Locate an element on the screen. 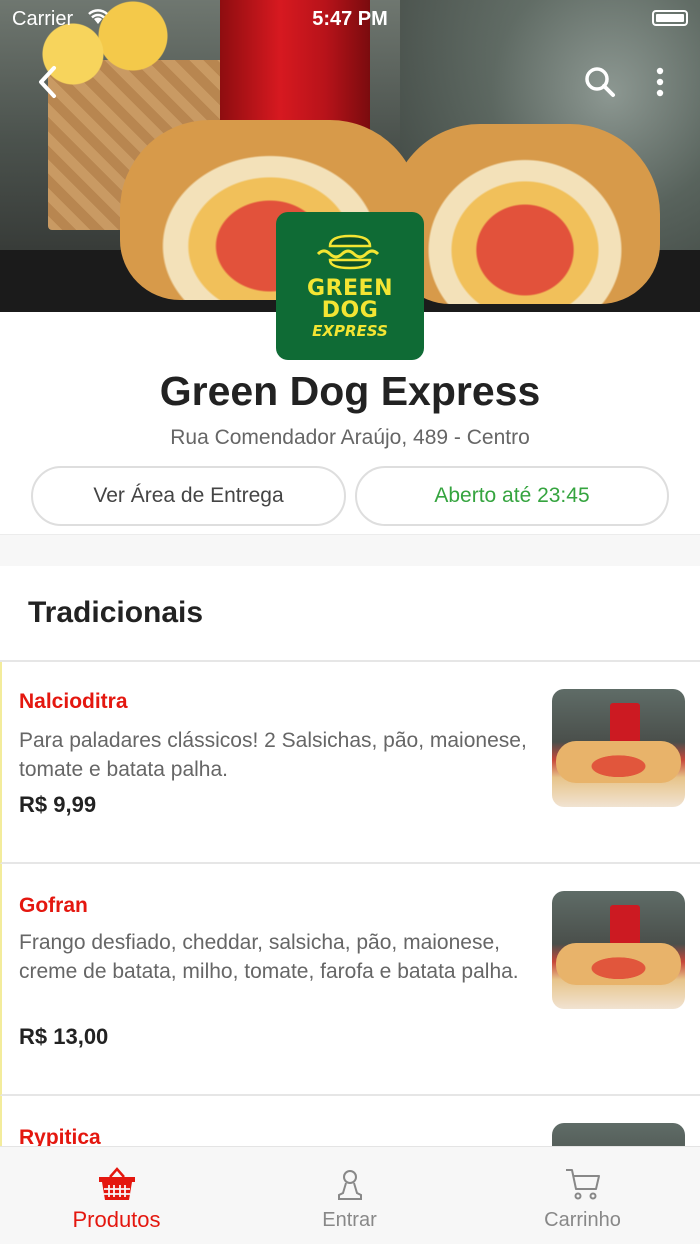 This screenshot has width=700, height=1244. clock: 5:47 PM is located at coordinates (350, 19).